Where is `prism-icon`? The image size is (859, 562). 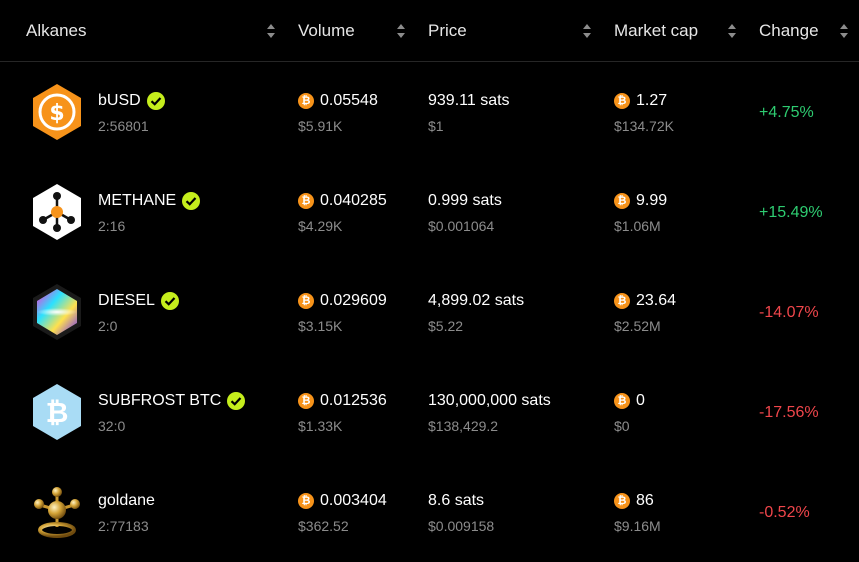 prism-icon is located at coordinates (57, 312).